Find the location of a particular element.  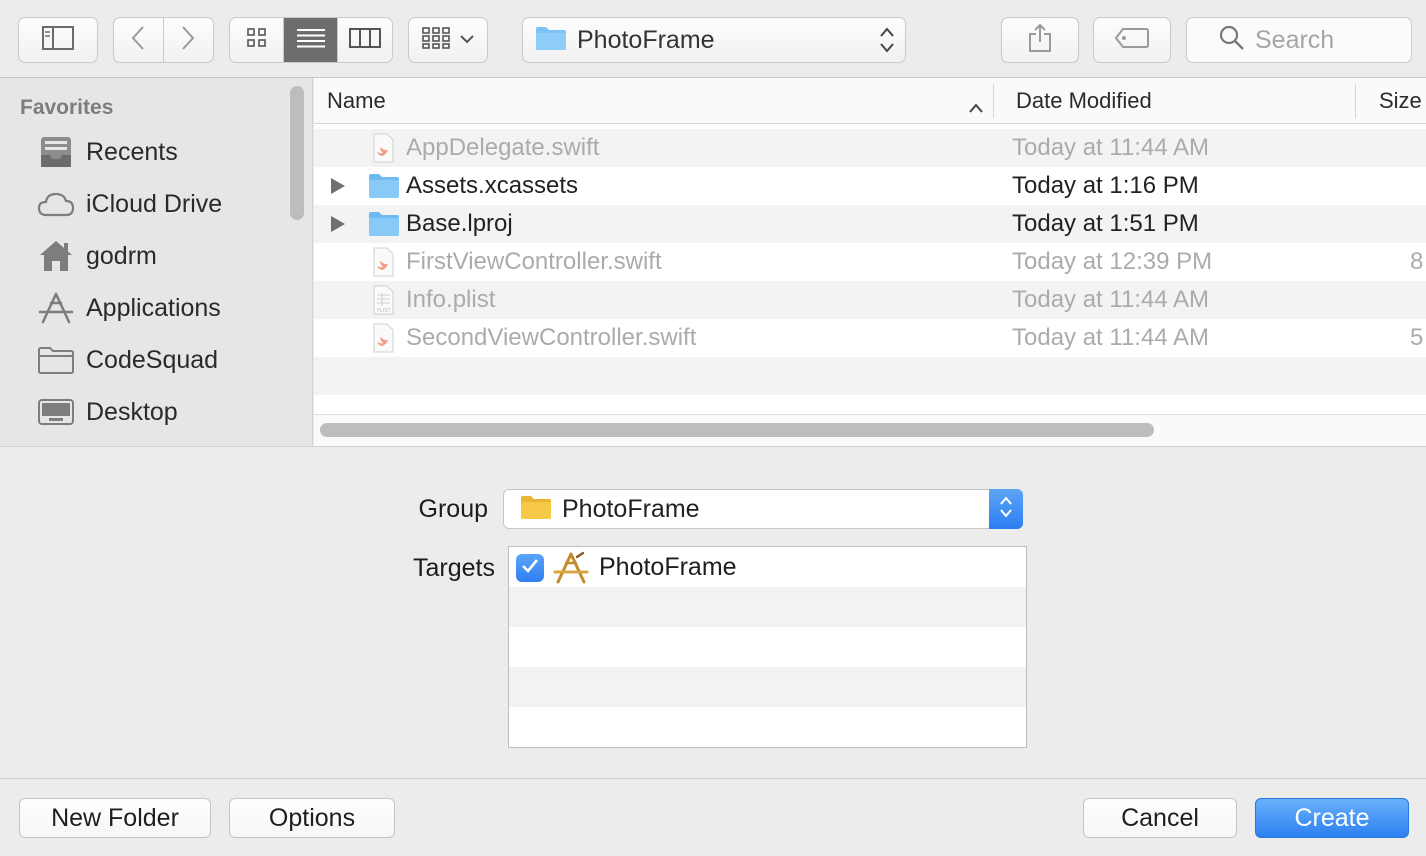

sidebar-item-icloud-drive: iCloud Drive is located at coordinates (161, 204).